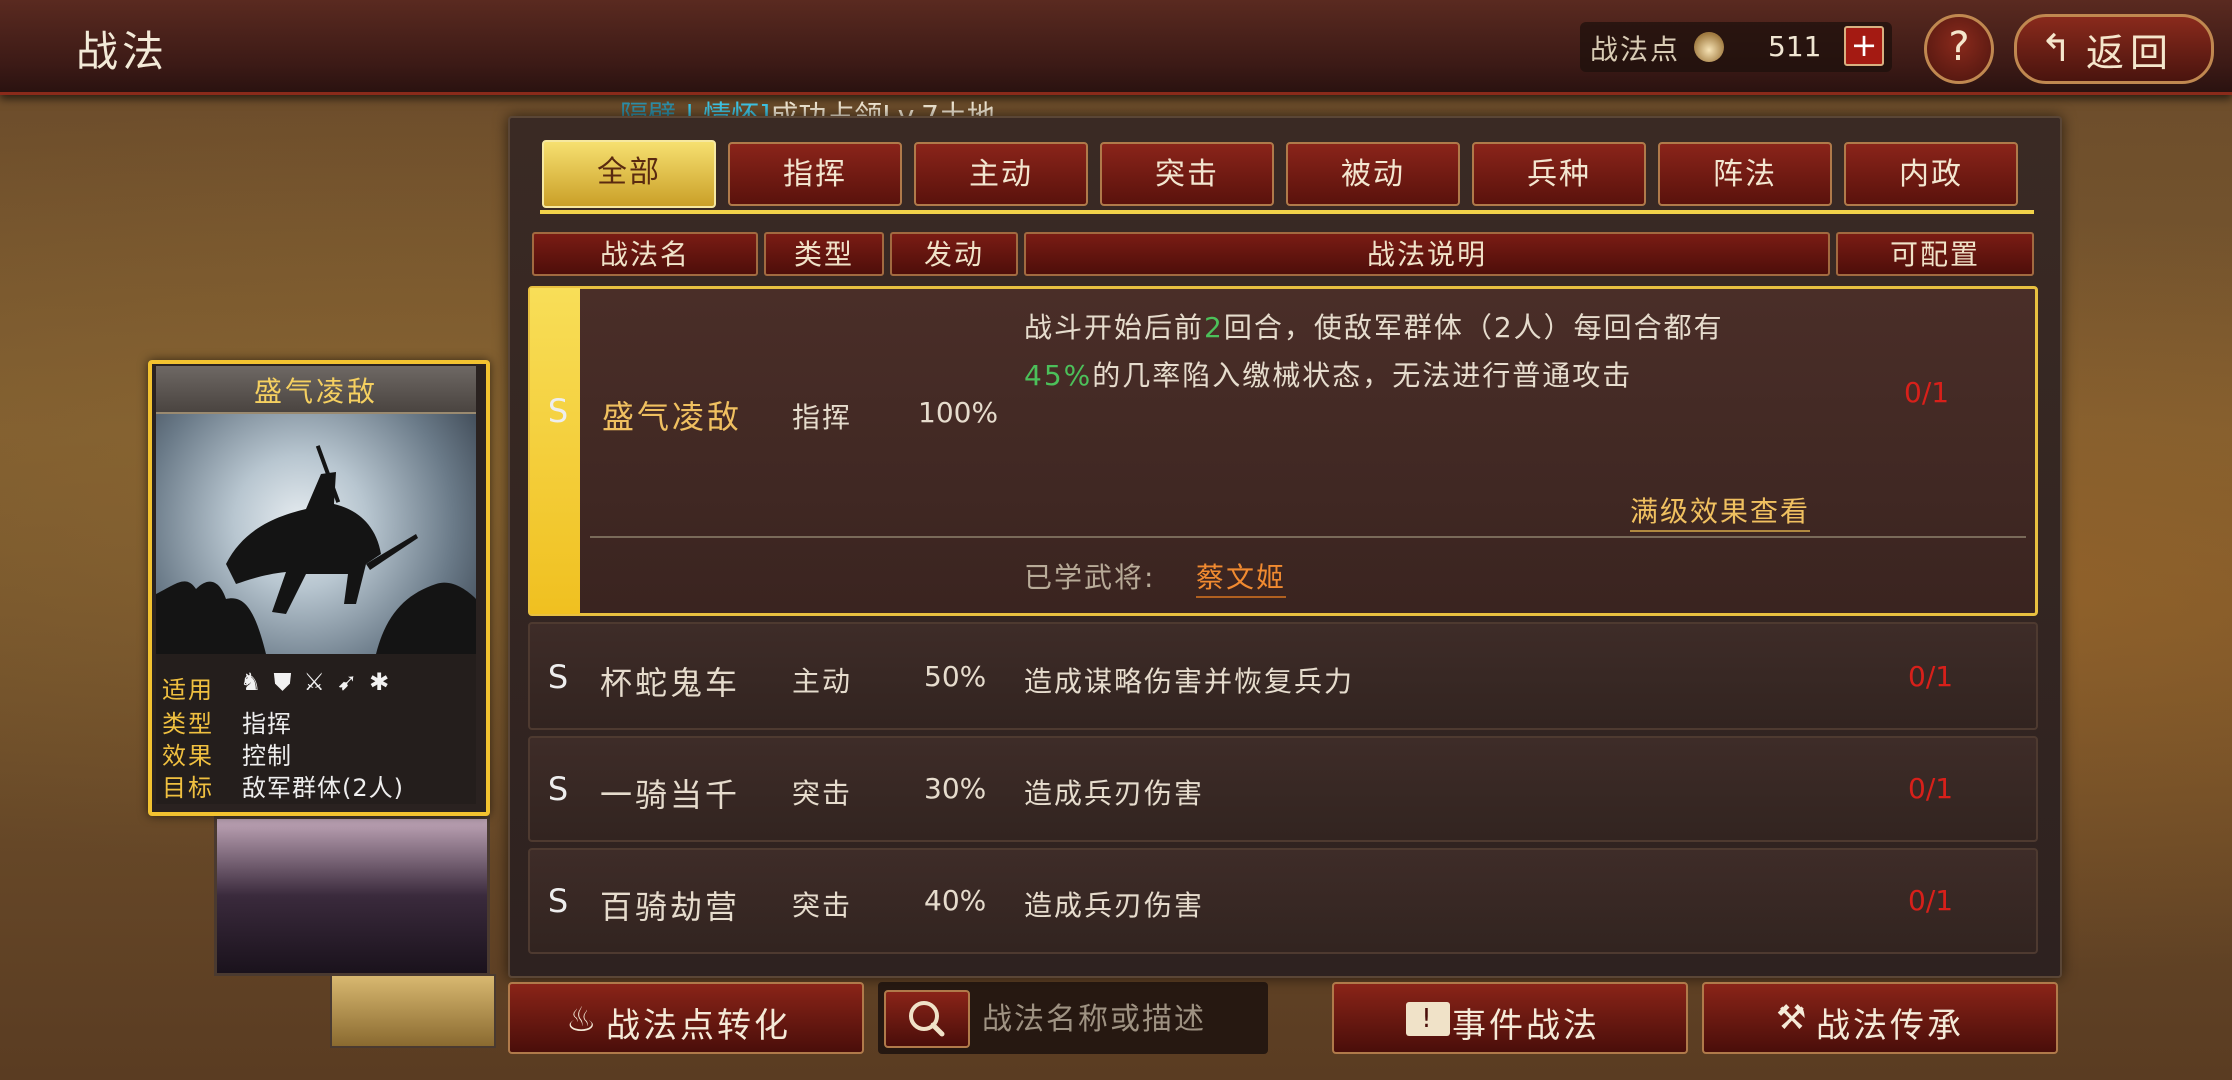 This screenshot has width=2232, height=1080. I want to click on tactic-points-value: 511, so click(1795, 46).